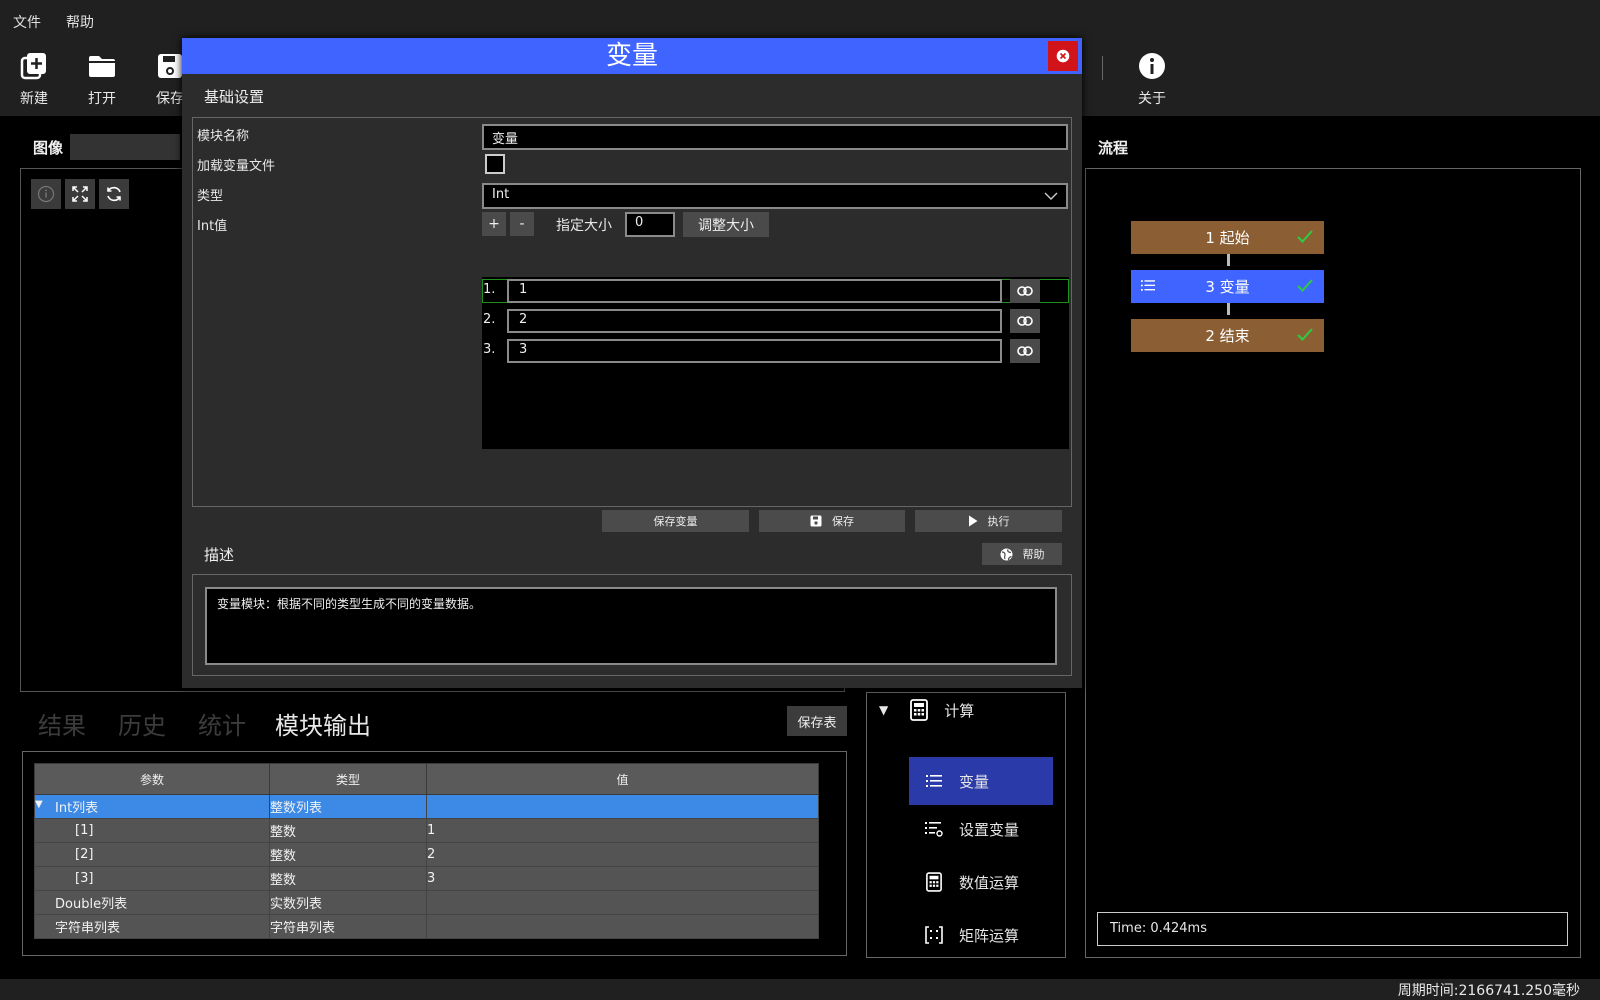 The width and height of the screenshot is (1600, 1000). I want to click on list-item-index: 1., so click(489, 289).